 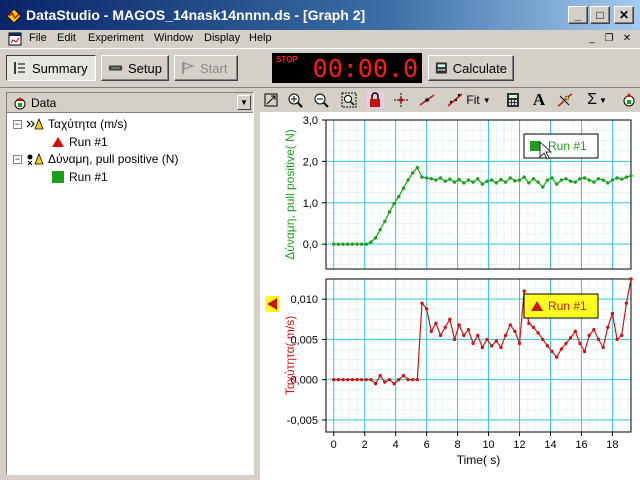 I want to click on annotation-icon: A, so click(x=539, y=99).